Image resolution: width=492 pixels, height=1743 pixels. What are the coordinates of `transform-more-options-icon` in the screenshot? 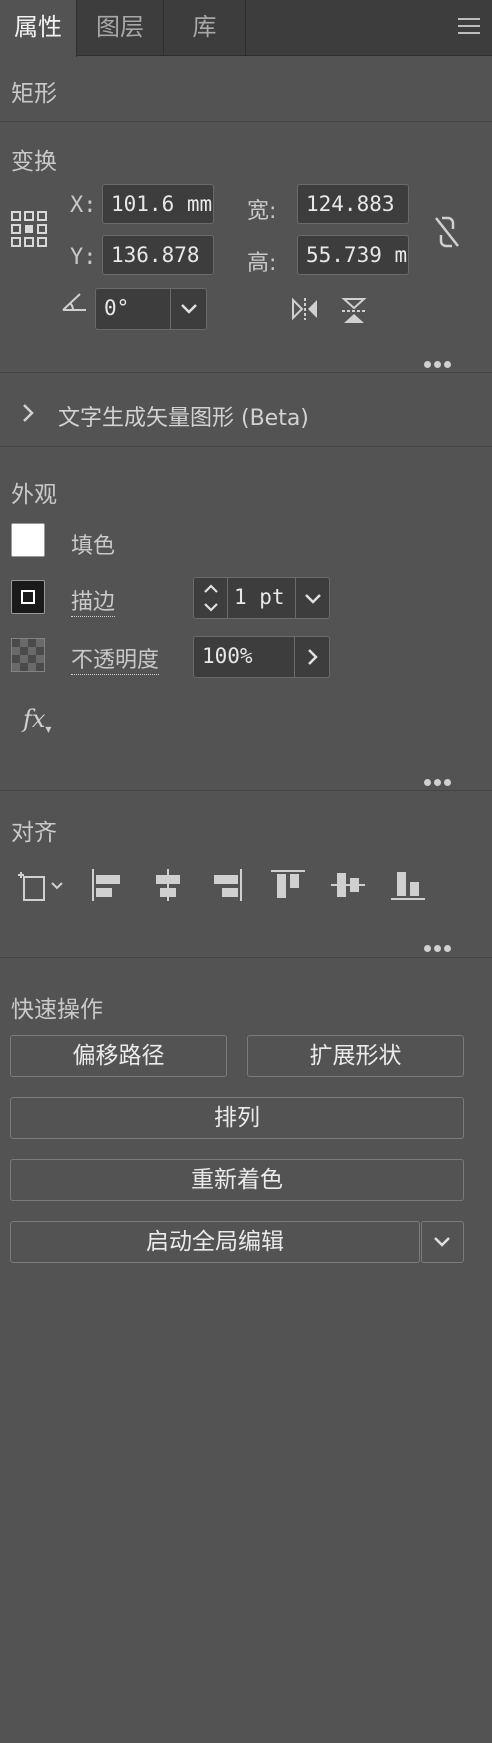 It's located at (439, 358).